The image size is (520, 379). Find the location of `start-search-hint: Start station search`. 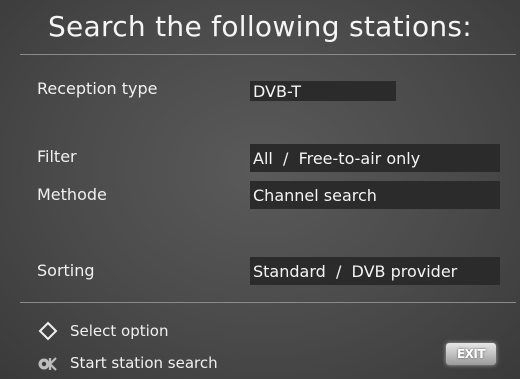

start-search-hint: Start station search is located at coordinates (127, 363).